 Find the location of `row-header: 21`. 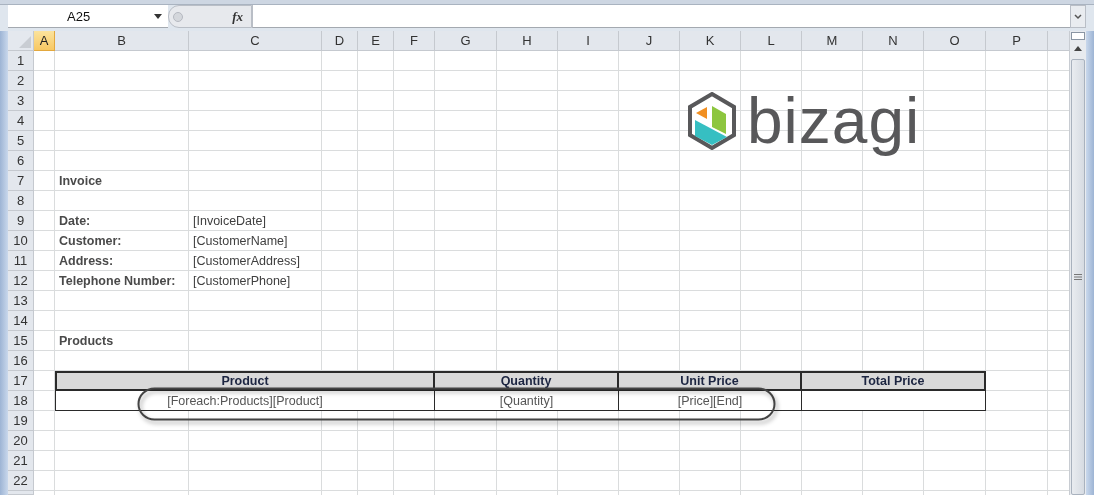

row-header: 21 is located at coordinates (21, 461).